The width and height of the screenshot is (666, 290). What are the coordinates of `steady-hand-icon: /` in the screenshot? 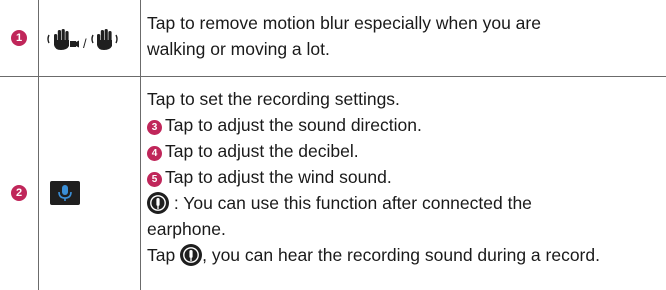 It's located at (82, 40).